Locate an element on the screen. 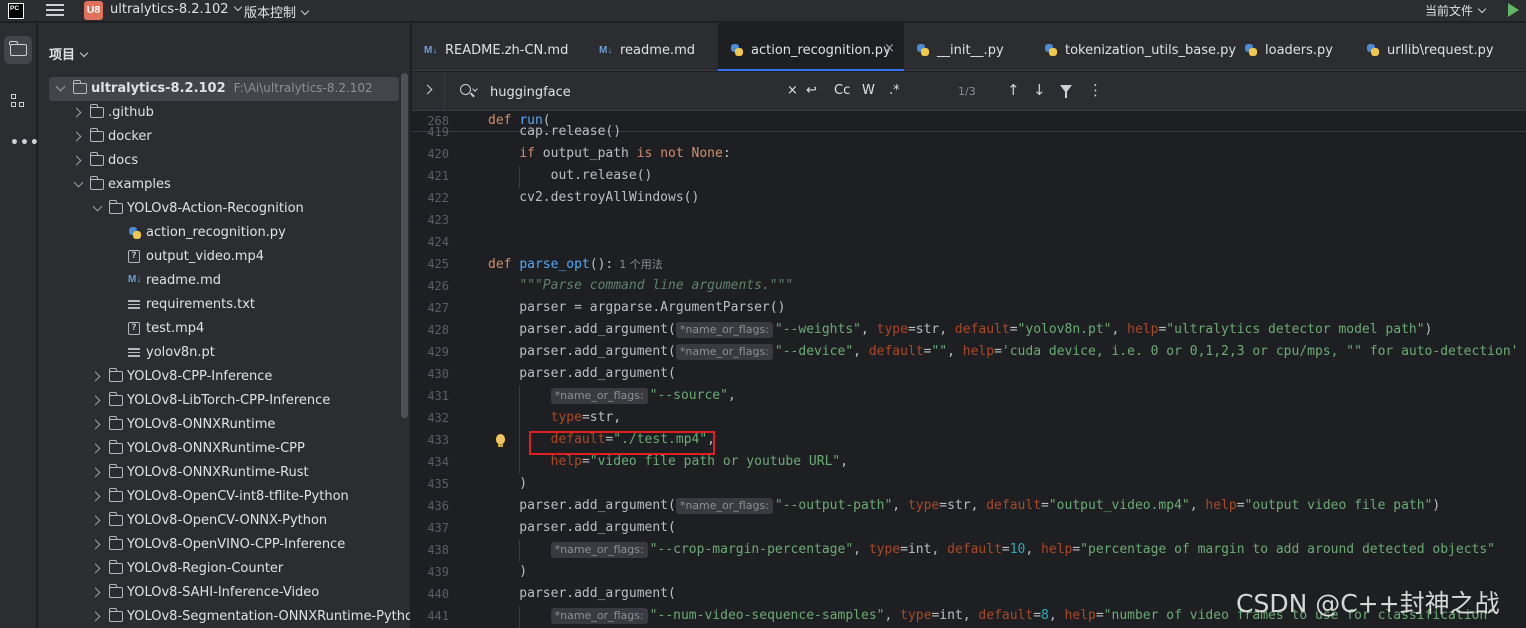 The image size is (1526, 628). tree-folder: YOLOv8-Region-Counter is located at coordinates (219, 569).